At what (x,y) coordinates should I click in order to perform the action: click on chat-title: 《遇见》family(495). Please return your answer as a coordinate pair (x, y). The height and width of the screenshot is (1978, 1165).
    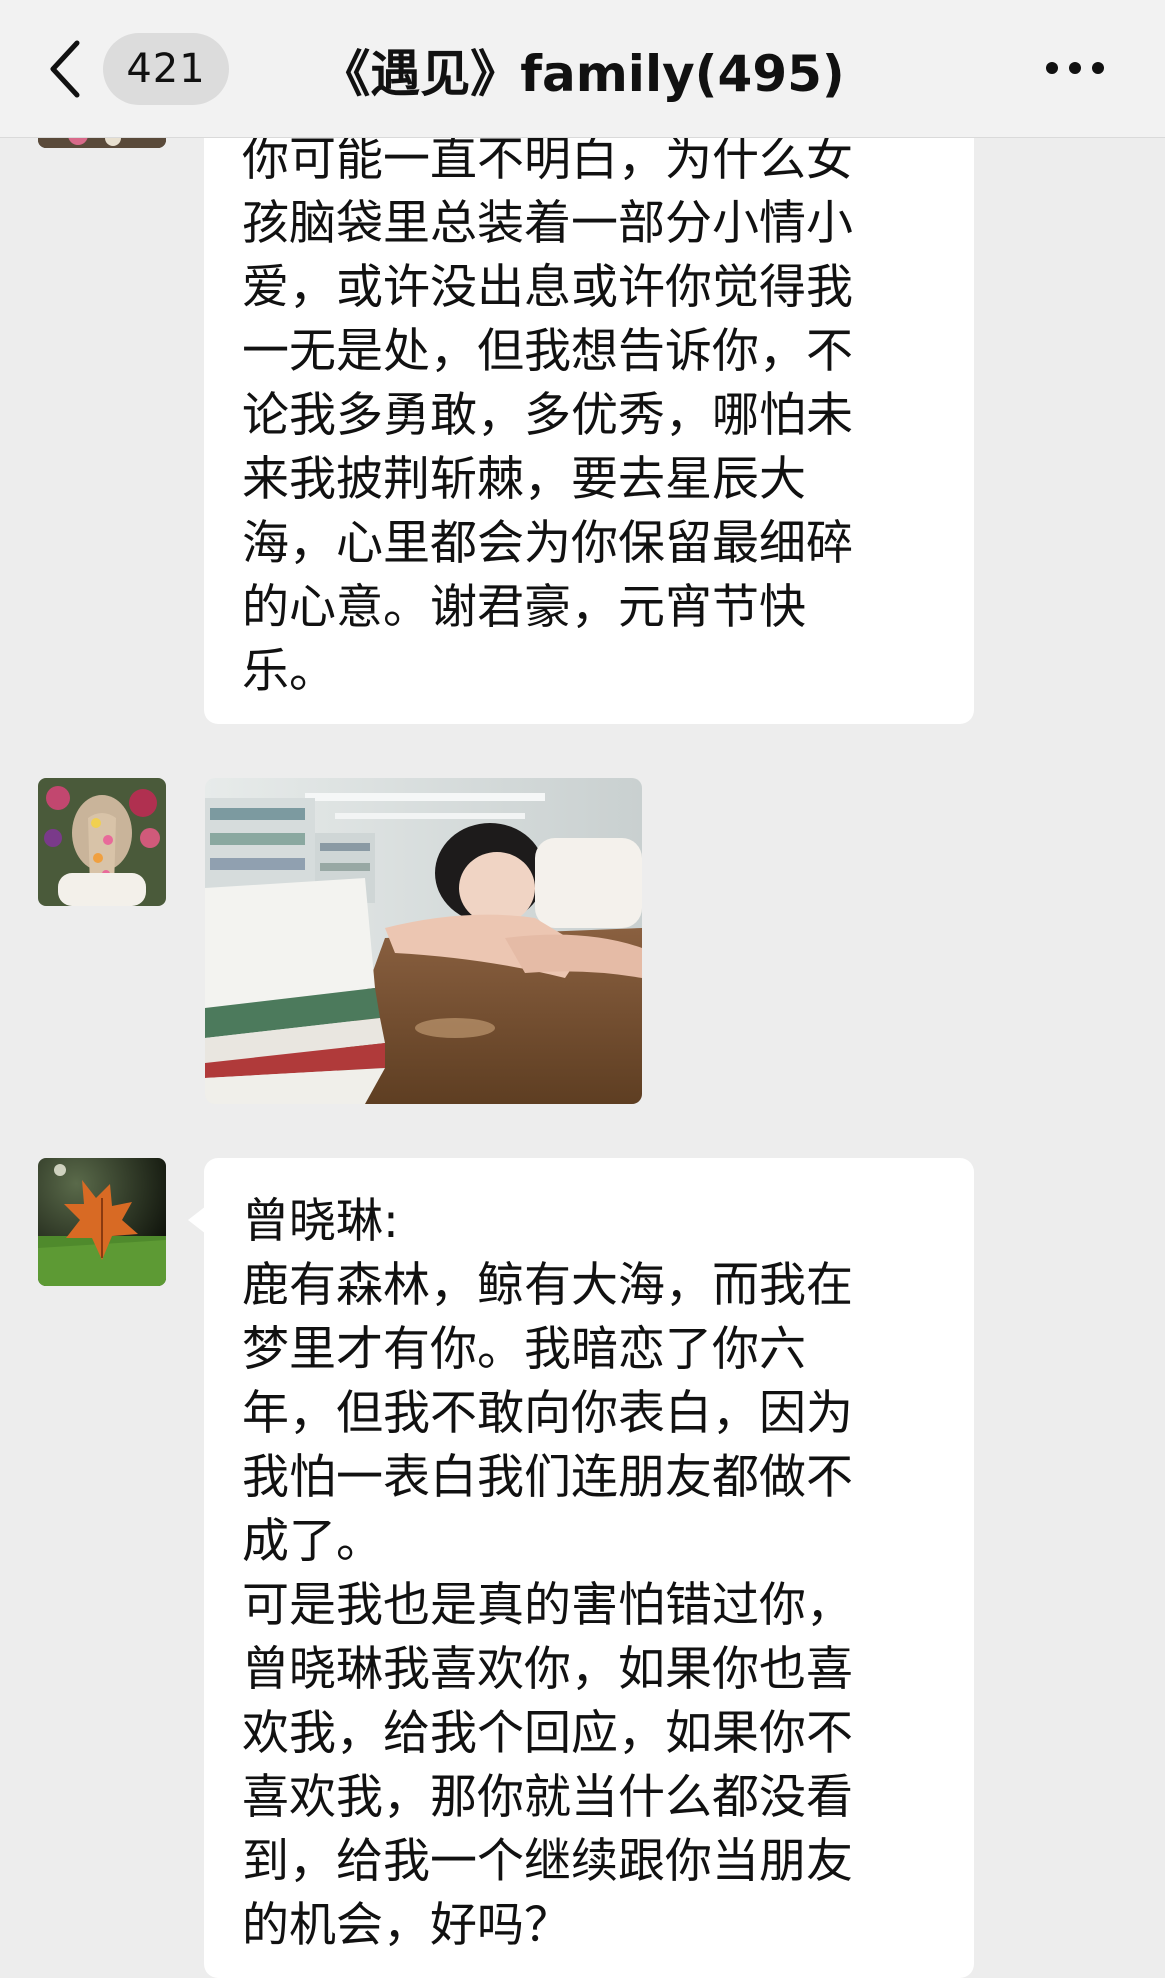
    Looking at the image, I should click on (582, 74).